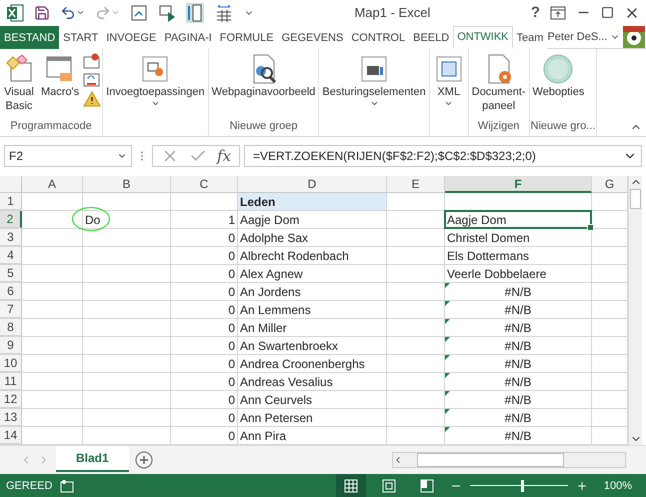 Image resolution: width=646 pixels, height=497 pixels. I want to click on table-cell: Adolphe Sax, so click(312, 237).